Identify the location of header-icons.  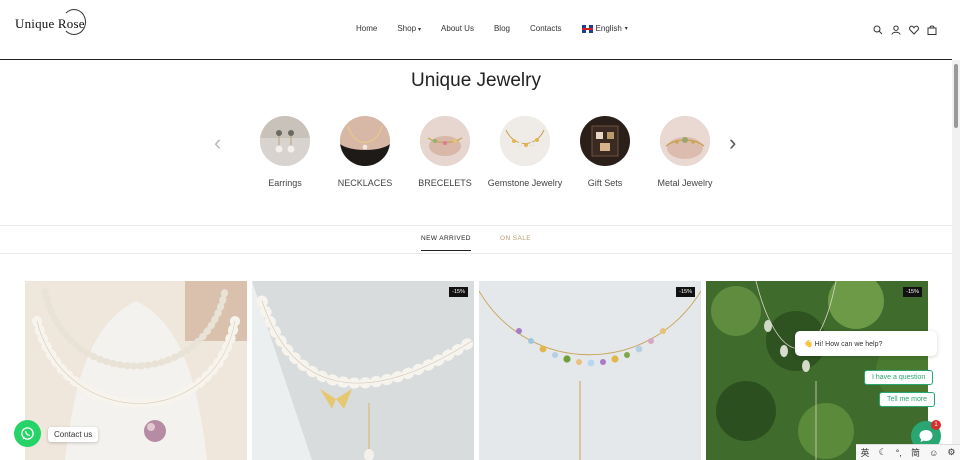
(902, 30).